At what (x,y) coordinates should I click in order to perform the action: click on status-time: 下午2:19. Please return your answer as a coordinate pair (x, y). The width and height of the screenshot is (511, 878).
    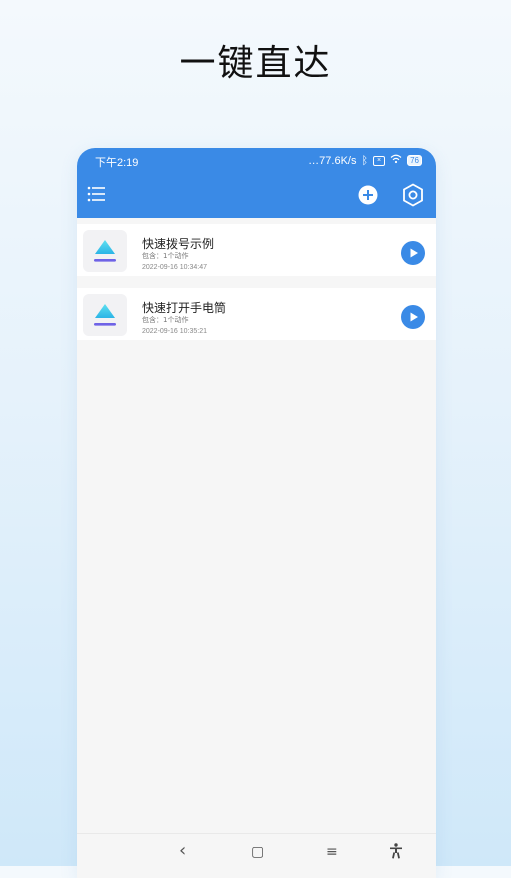
    Looking at the image, I should click on (117, 163).